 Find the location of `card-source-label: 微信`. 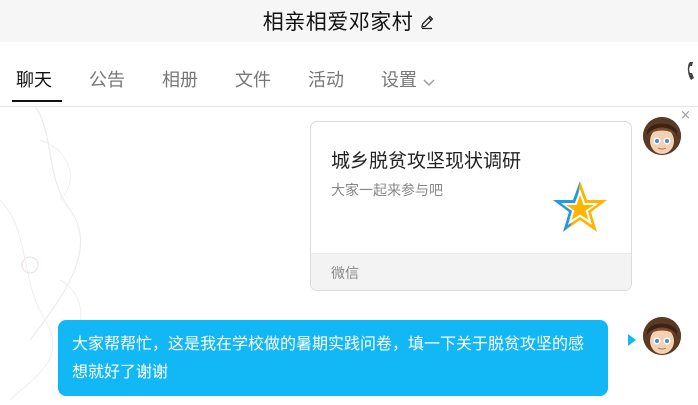

card-source-label: 微信 is located at coordinates (345, 274).